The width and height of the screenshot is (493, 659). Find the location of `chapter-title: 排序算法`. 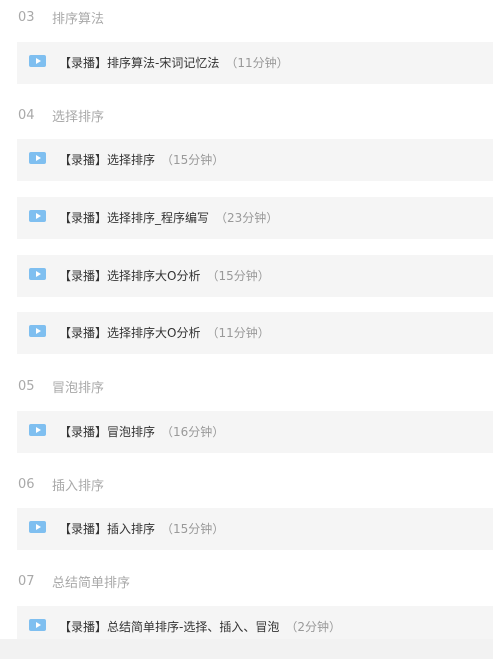

chapter-title: 排序算法 is located at coordinates (78, 19).